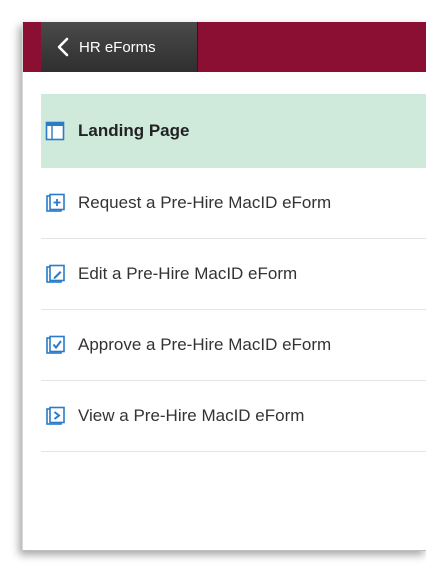 This screenshot has width=426, height=565. What do you see at coordinates (55, 130) in the screenshot?
I see `landing-page-icon` at bounding box center [55, 130].